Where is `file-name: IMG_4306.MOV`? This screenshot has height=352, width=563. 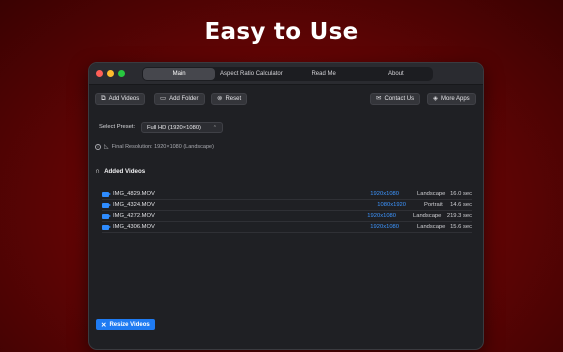
file-name: IMG_4306.MOV is located at coordinates (134, 227).